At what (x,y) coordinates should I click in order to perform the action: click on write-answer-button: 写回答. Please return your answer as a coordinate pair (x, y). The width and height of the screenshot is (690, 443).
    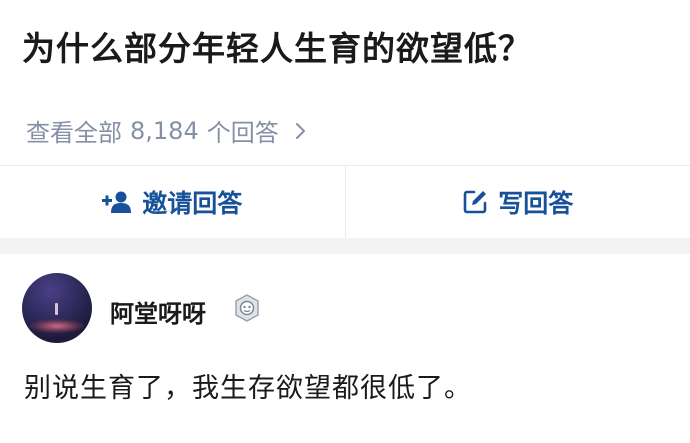
    Looking at the image, I should click on (518, 202).